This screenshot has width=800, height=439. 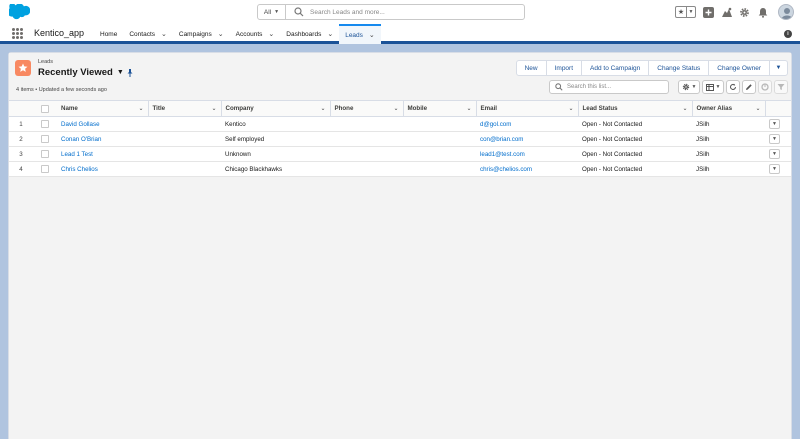 I want to click on setup-gear-icon, so click(x=744, y=12).